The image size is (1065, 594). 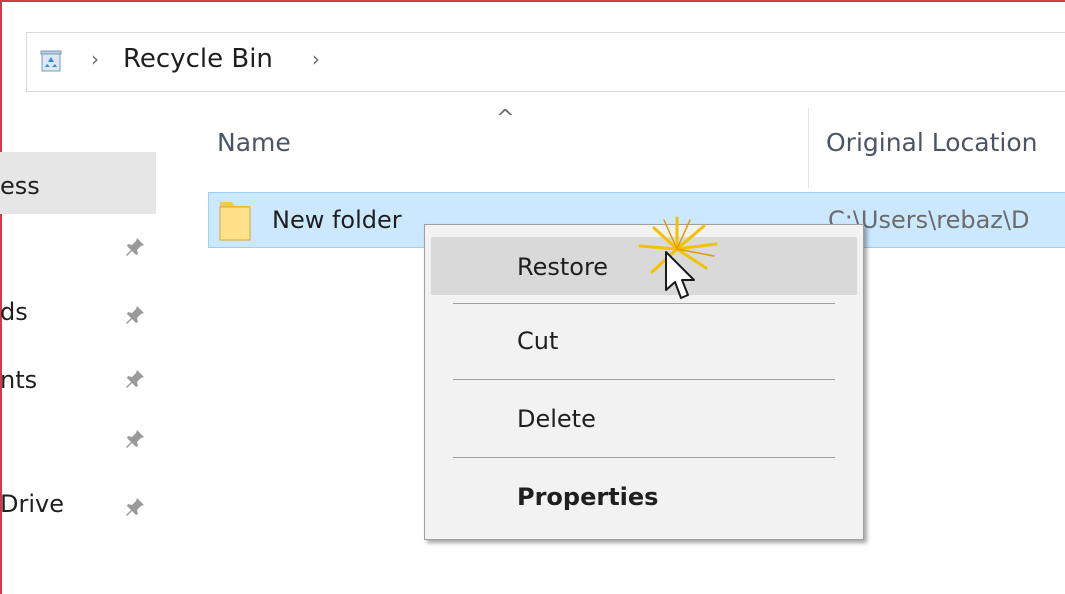 I want to click on column-header-name: Name, so click(x=254, y=142).